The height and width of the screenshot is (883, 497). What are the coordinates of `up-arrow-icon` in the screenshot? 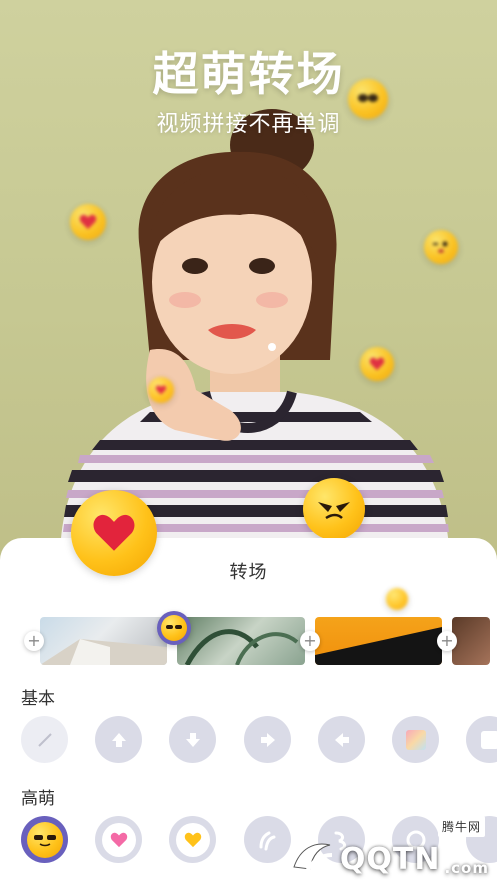 It's located at (118, 739).